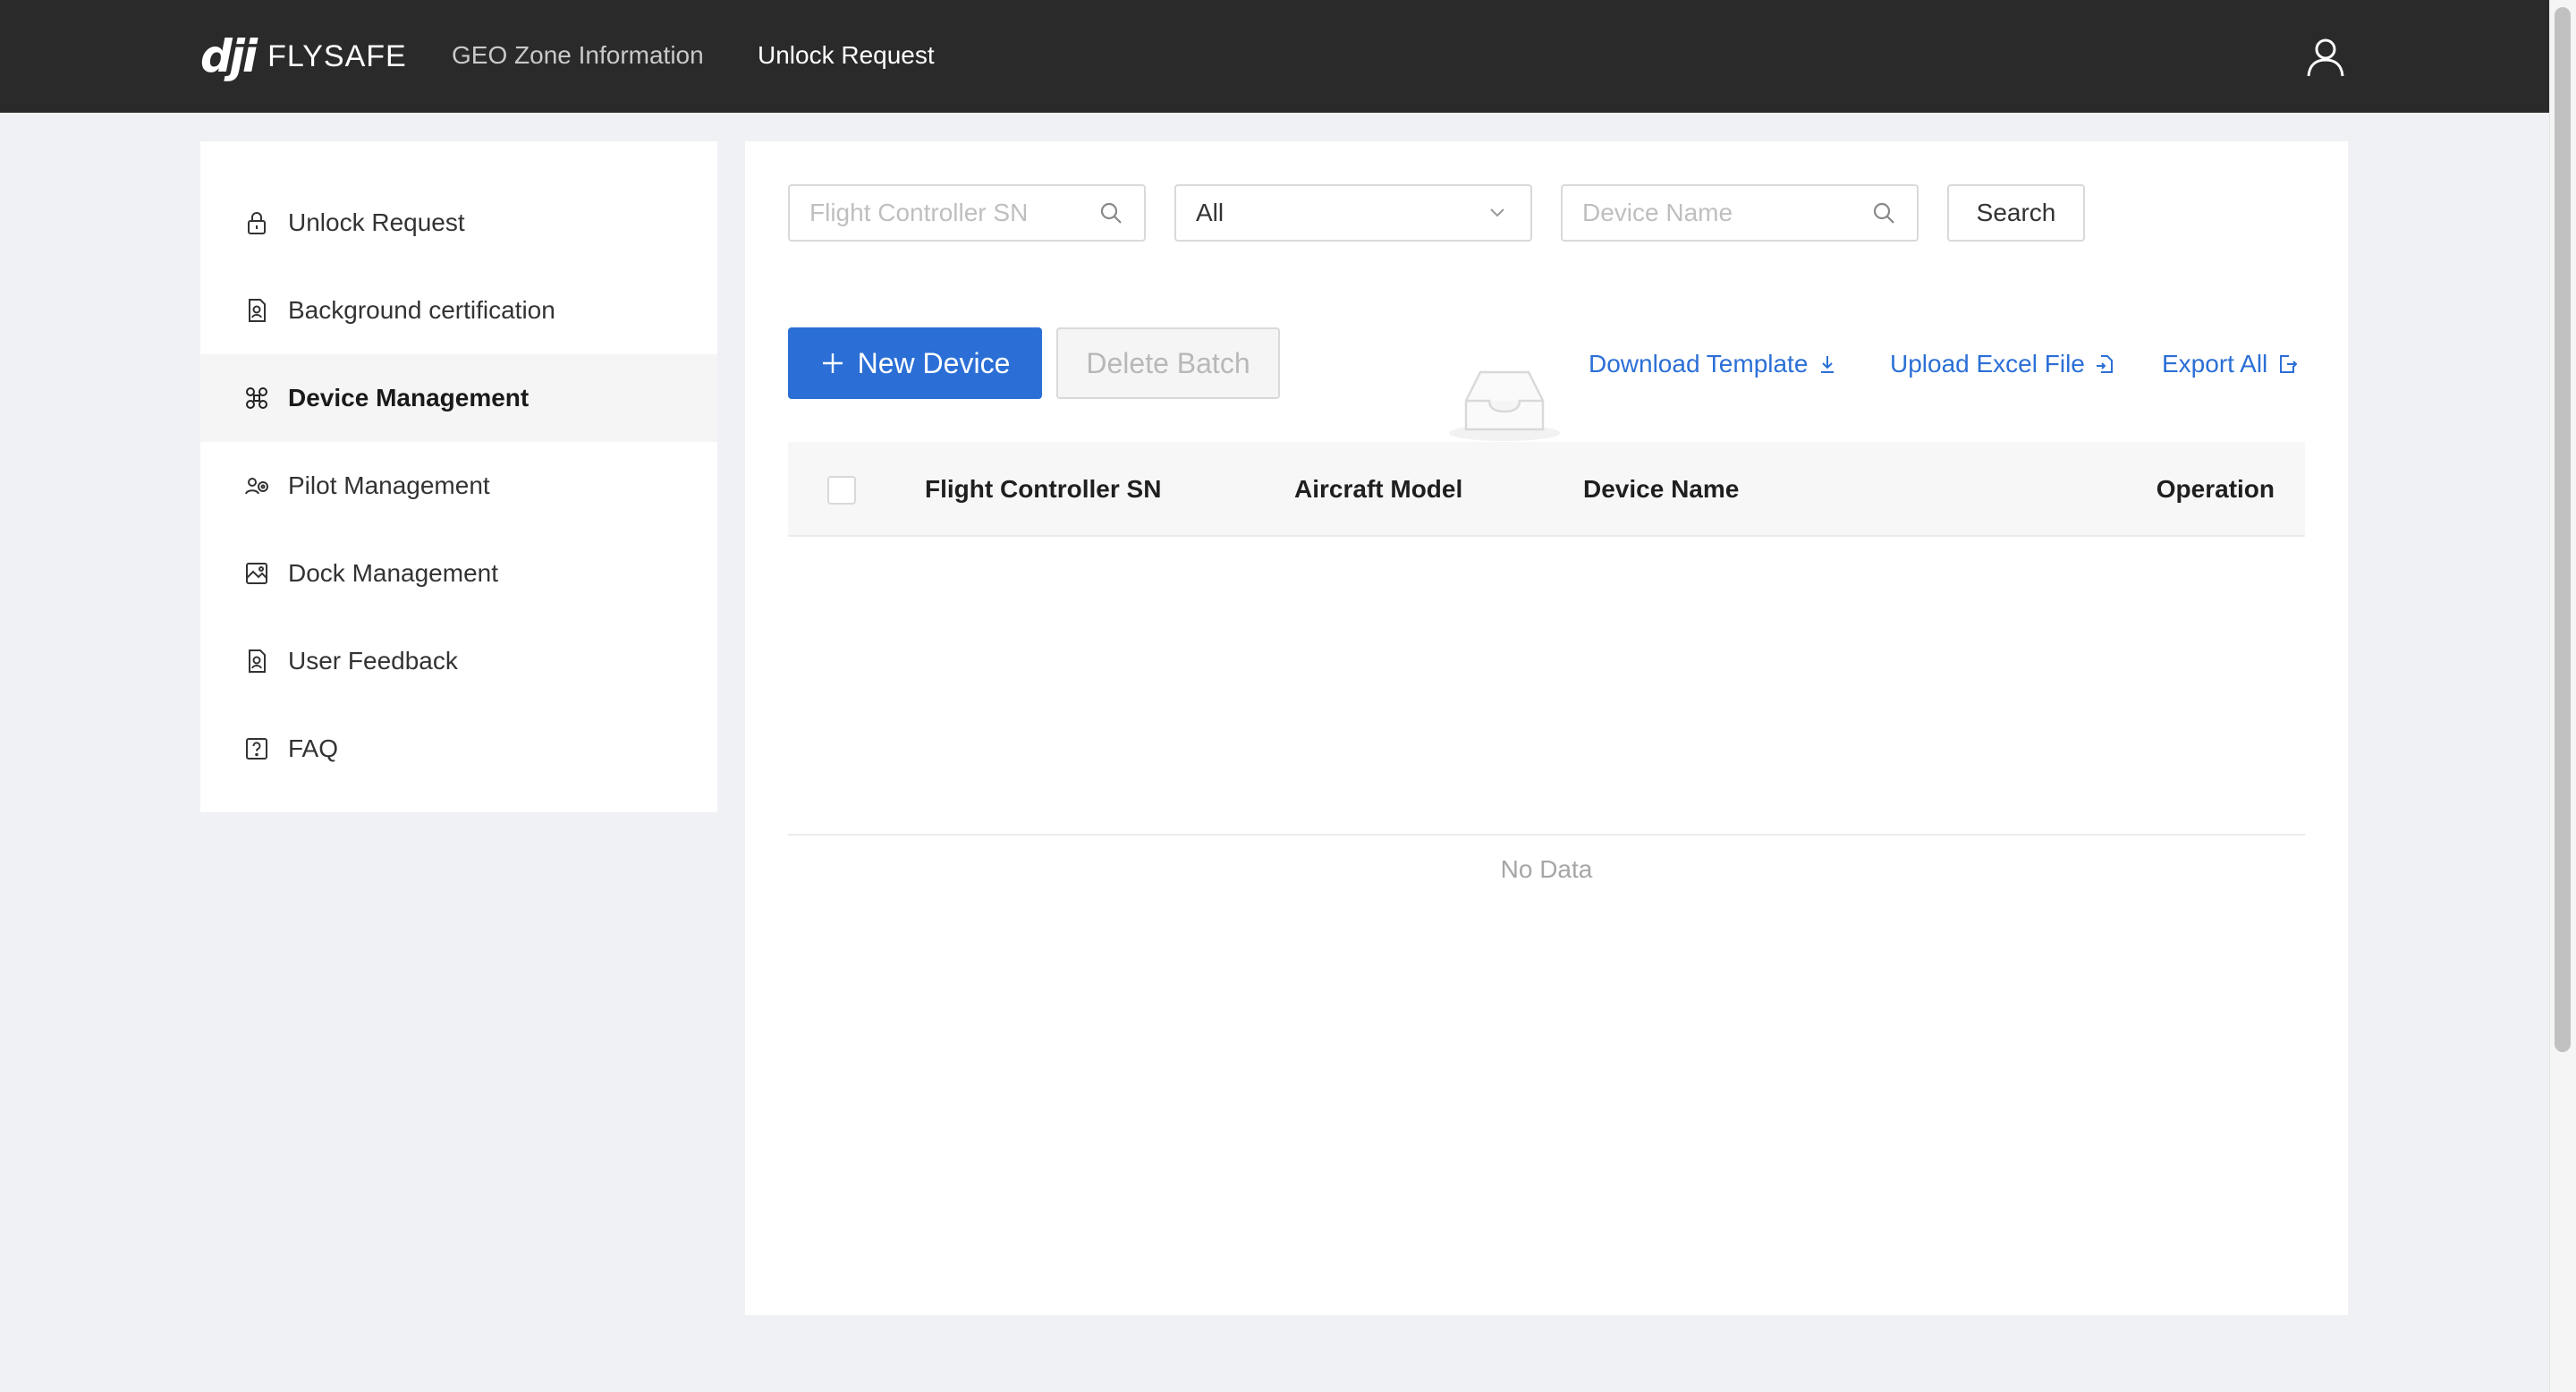 The width and height of the screenshot is (2576, 1392). What do you see at coordinates (2289, 364) in the screenshot?
I see `export-icon` at bounding box center [2289, 364].